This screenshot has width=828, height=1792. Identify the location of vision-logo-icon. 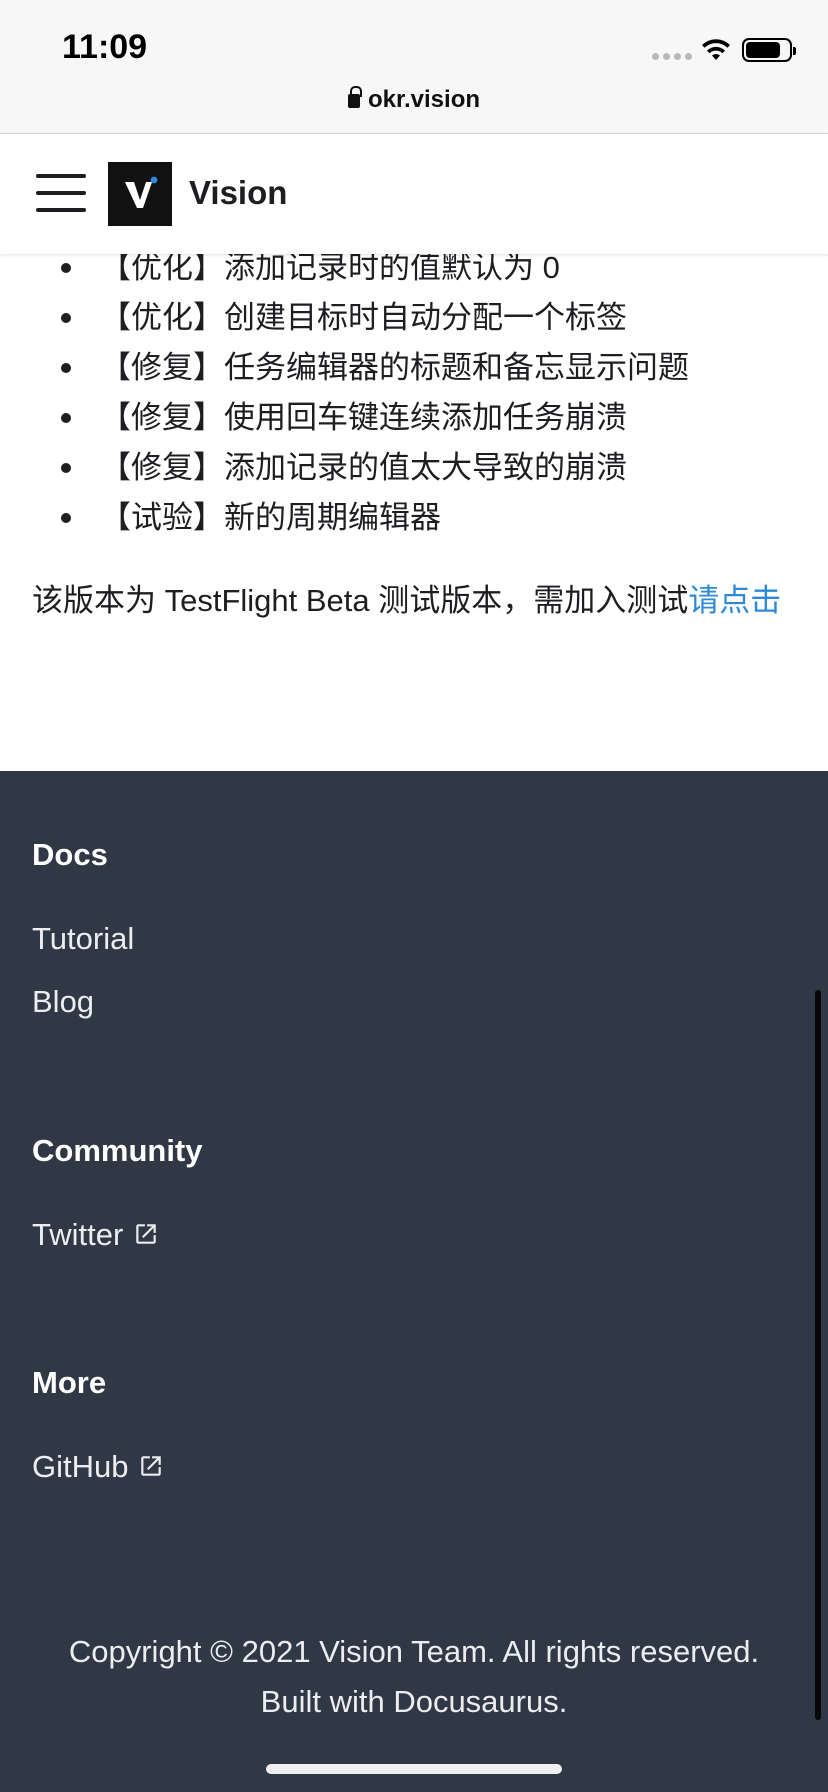
(140, 194).